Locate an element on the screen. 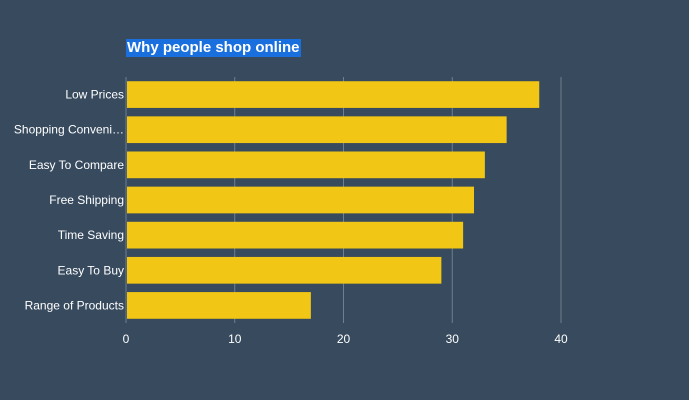 Image resolution: width=689 pixels, height=400 pixels. x-tick-label: 0 is located at coordinates (126, 339).